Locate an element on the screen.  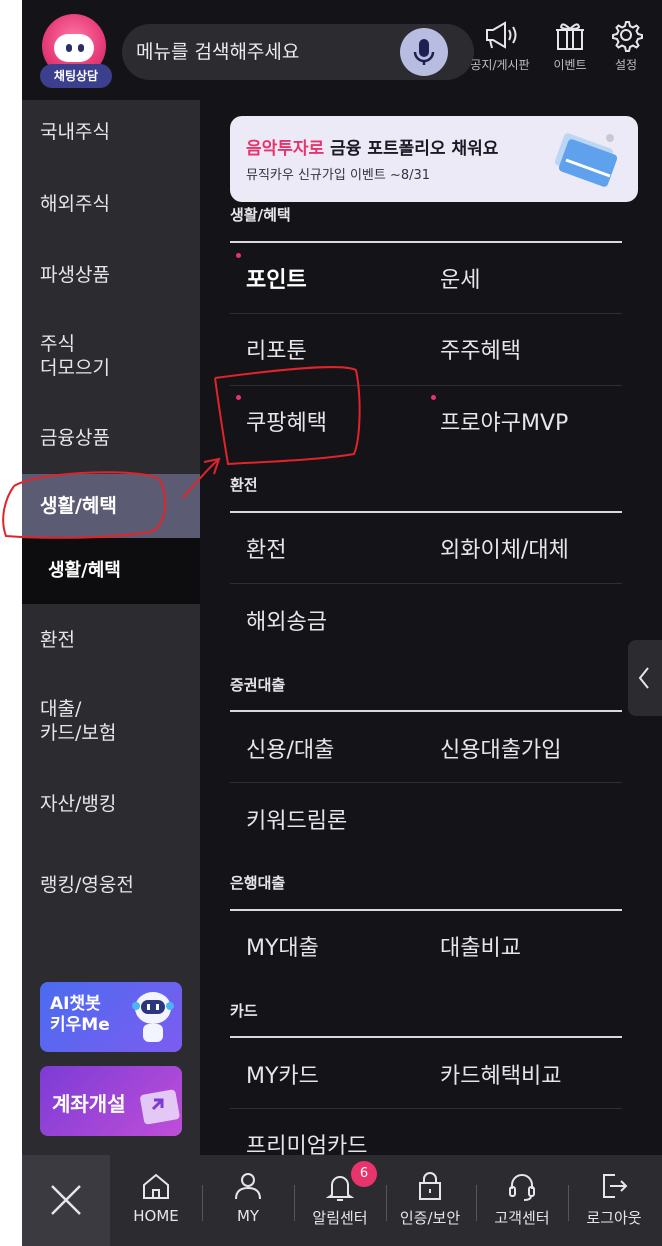
tab-label: HOME is located at coordinates (156, 1216).